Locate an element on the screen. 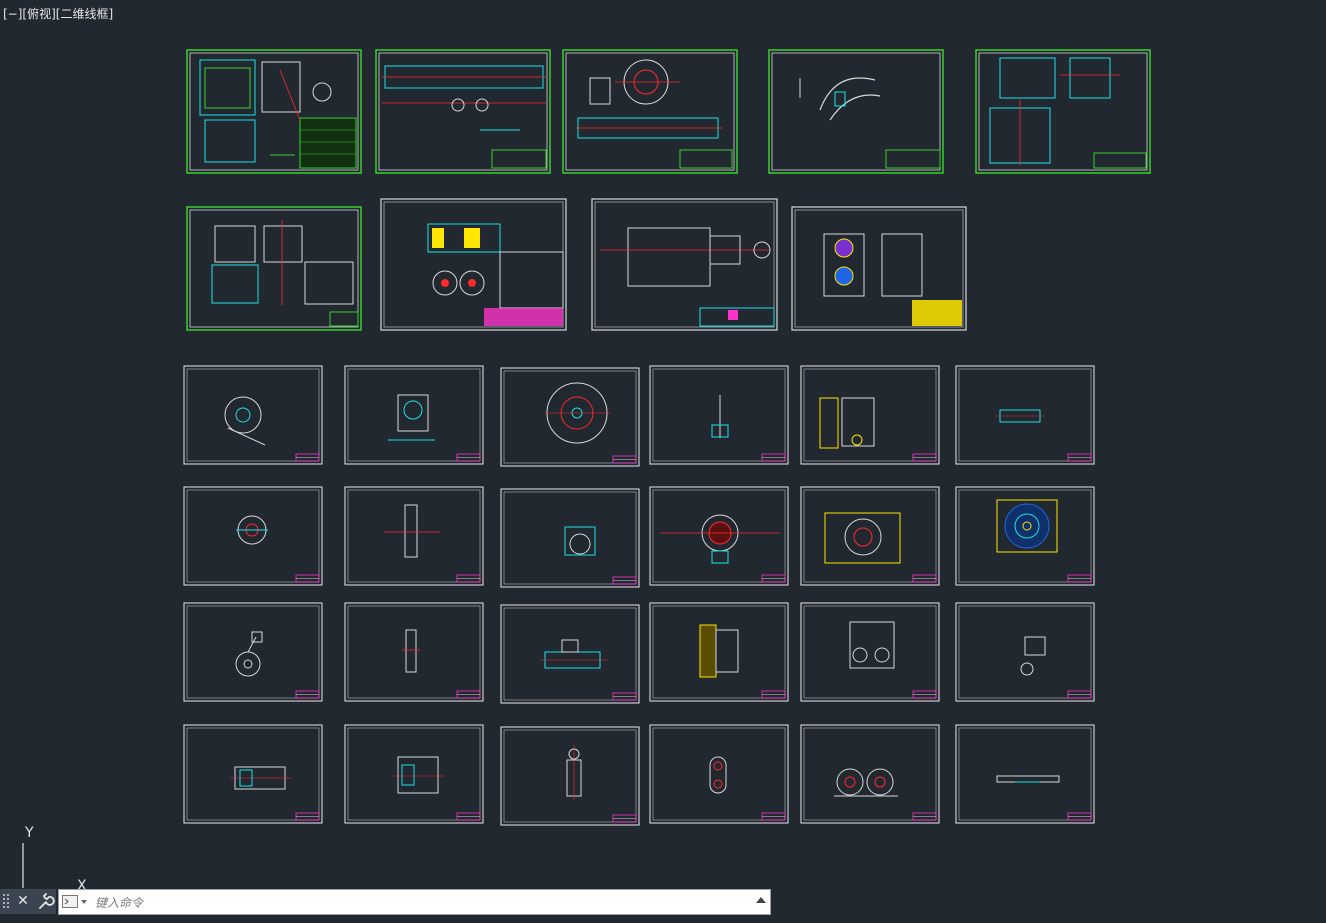  close-icon: ✕ is located at coordinates (23, 901).